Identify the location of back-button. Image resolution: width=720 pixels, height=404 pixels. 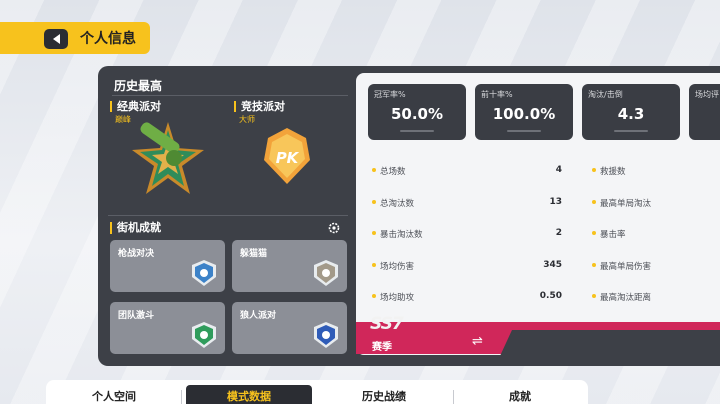
(56, 39).